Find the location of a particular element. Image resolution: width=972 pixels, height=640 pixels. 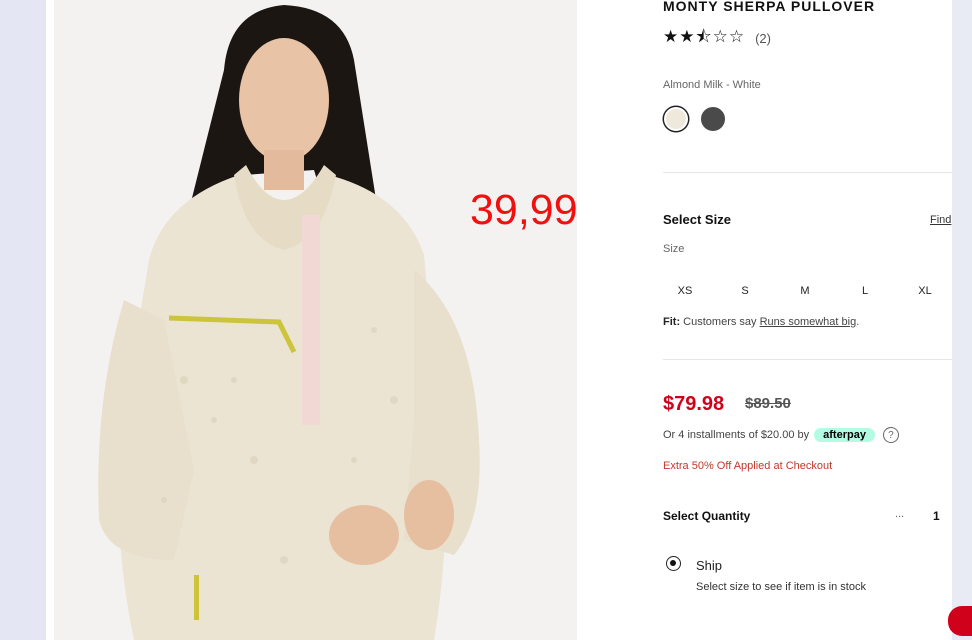

ship-stock-note: Select size to see if item is in stock is located at coordinates (781, 587).